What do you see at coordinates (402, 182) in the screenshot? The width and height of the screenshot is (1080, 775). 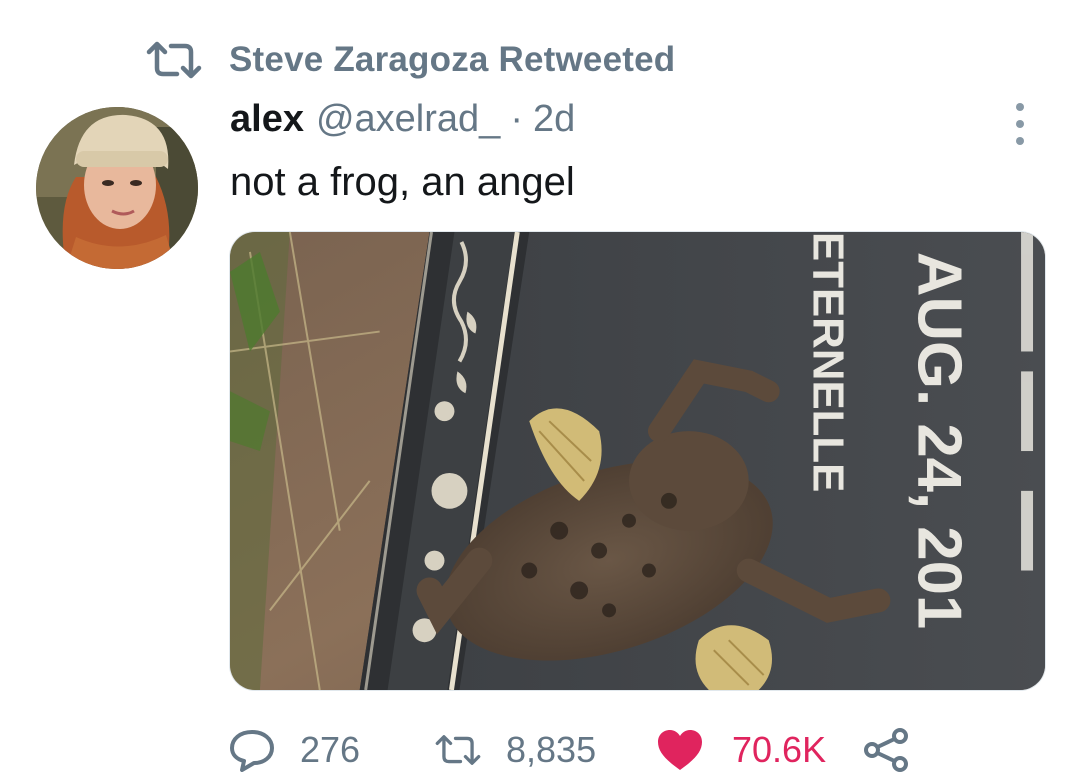 I see `tweet-text: not a frog, an angel` at bounding box center [402, 182].